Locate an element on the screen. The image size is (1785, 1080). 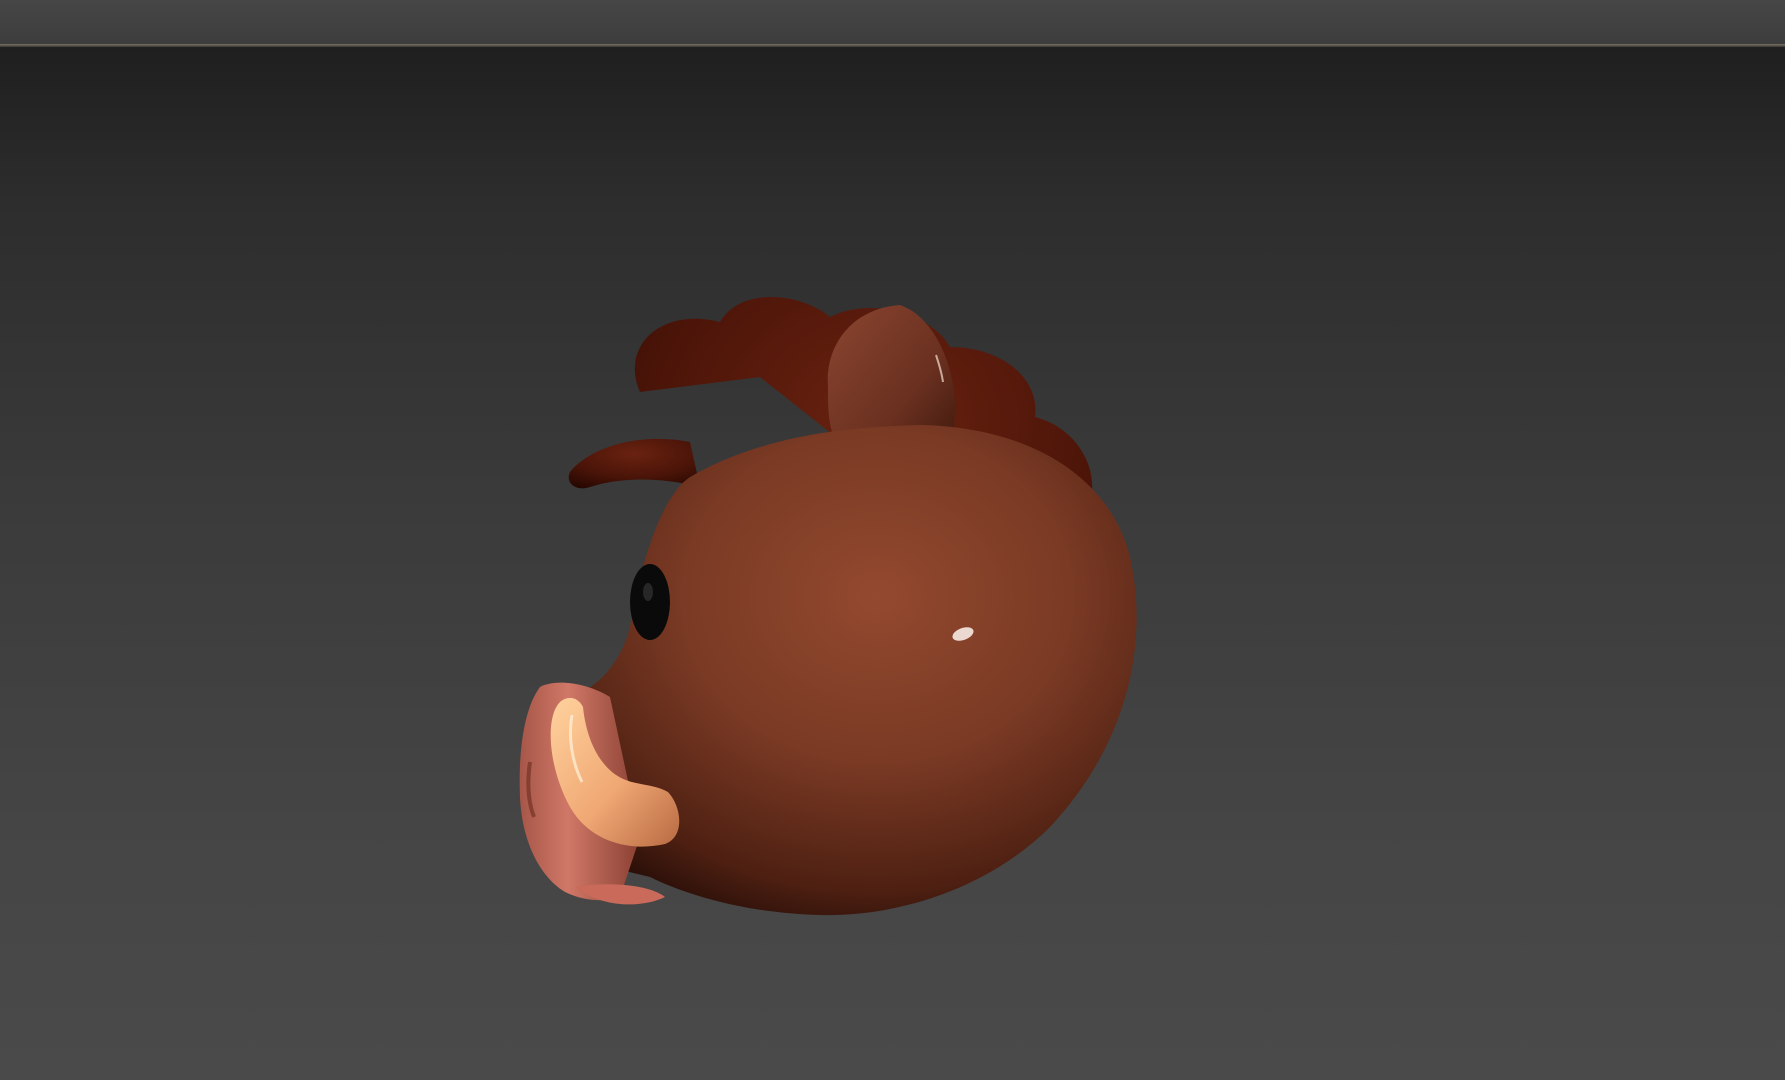
eye is located at coordinates (650, 602).